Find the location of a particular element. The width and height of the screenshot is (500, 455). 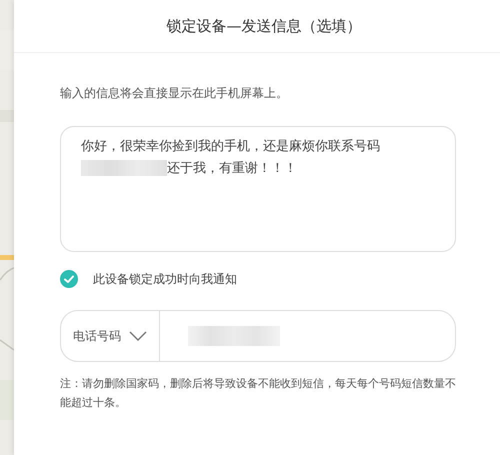

message-text: 你好，很荣幸你捡到我的手机，还是麻烦你联系号码 is located at coordinates (231, 146).